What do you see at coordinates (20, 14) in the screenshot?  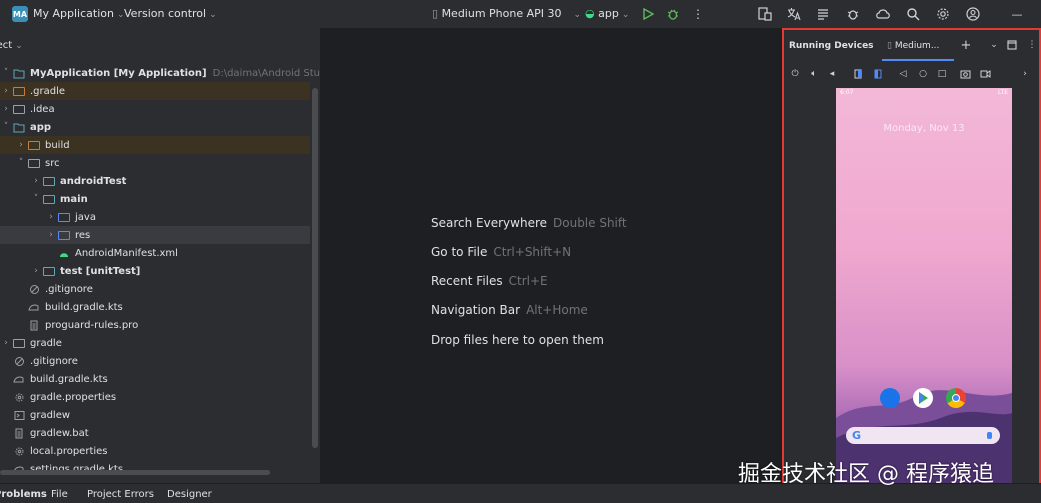 I see `project-badge: MA` at bounding box center [20, 14].